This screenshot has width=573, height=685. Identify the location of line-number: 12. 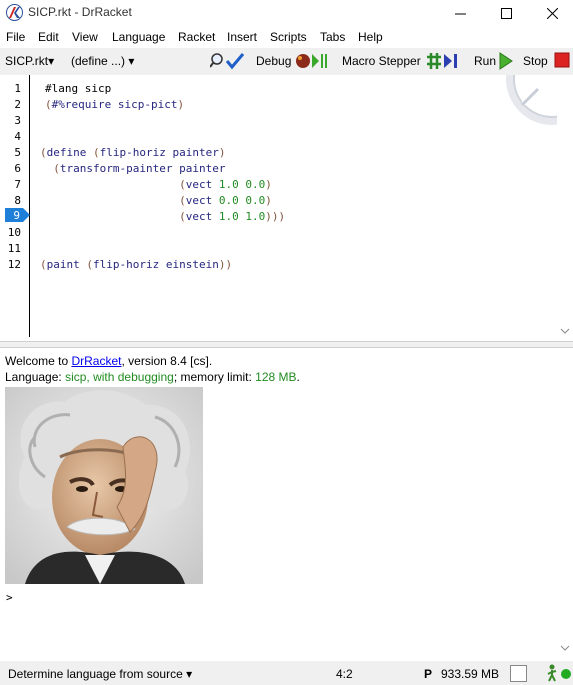
(14, 264).